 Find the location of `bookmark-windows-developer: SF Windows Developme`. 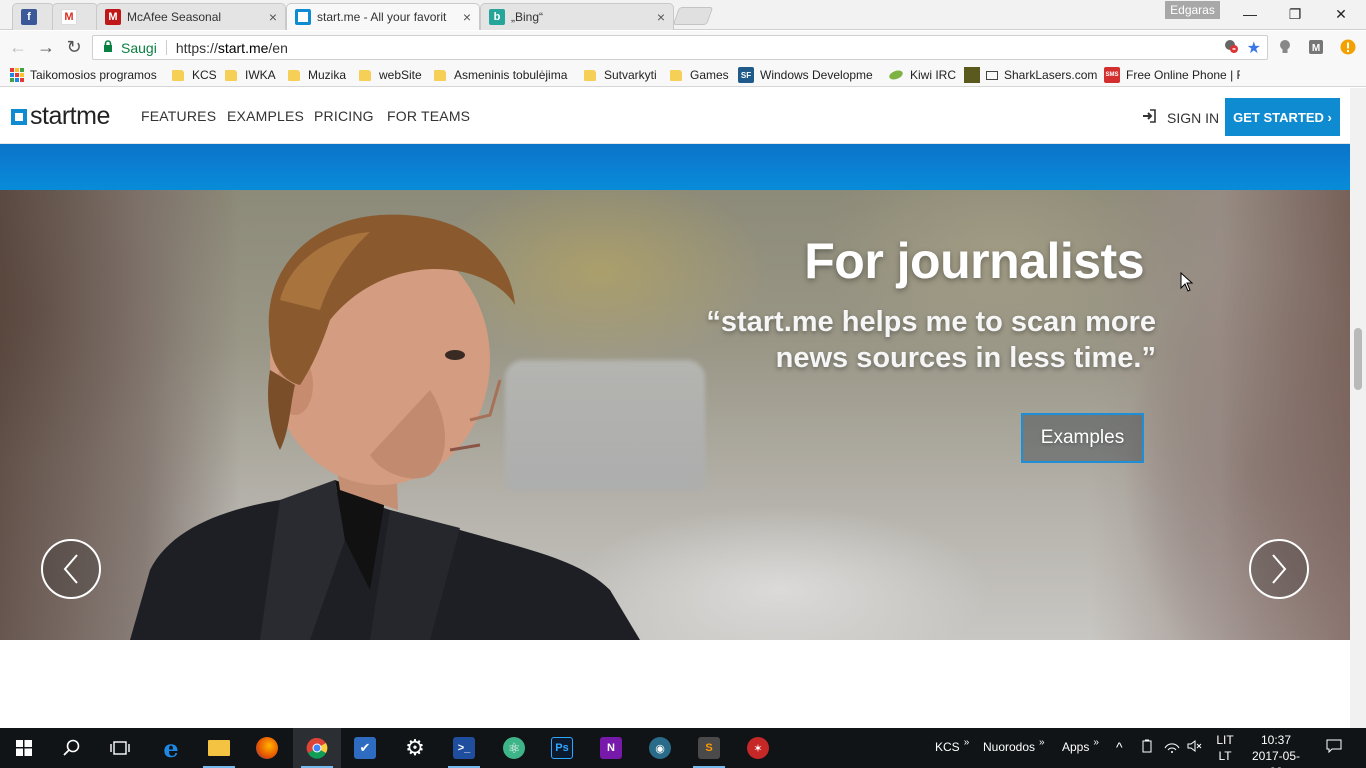

bookmark-windows-developer: SF Windows Developme is located at coordinates (806, 75).